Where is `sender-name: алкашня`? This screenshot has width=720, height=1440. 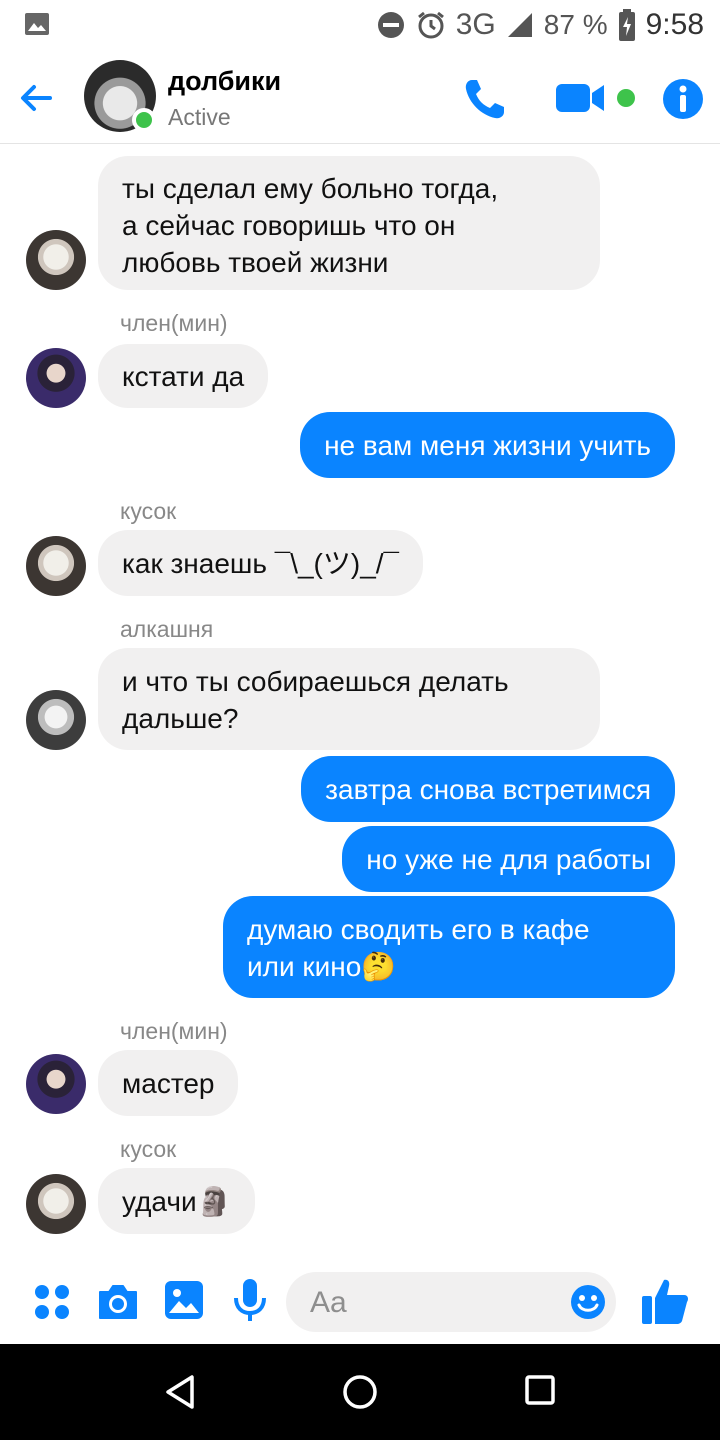 sender-name: алкашня is located at coordinates (167, 629).